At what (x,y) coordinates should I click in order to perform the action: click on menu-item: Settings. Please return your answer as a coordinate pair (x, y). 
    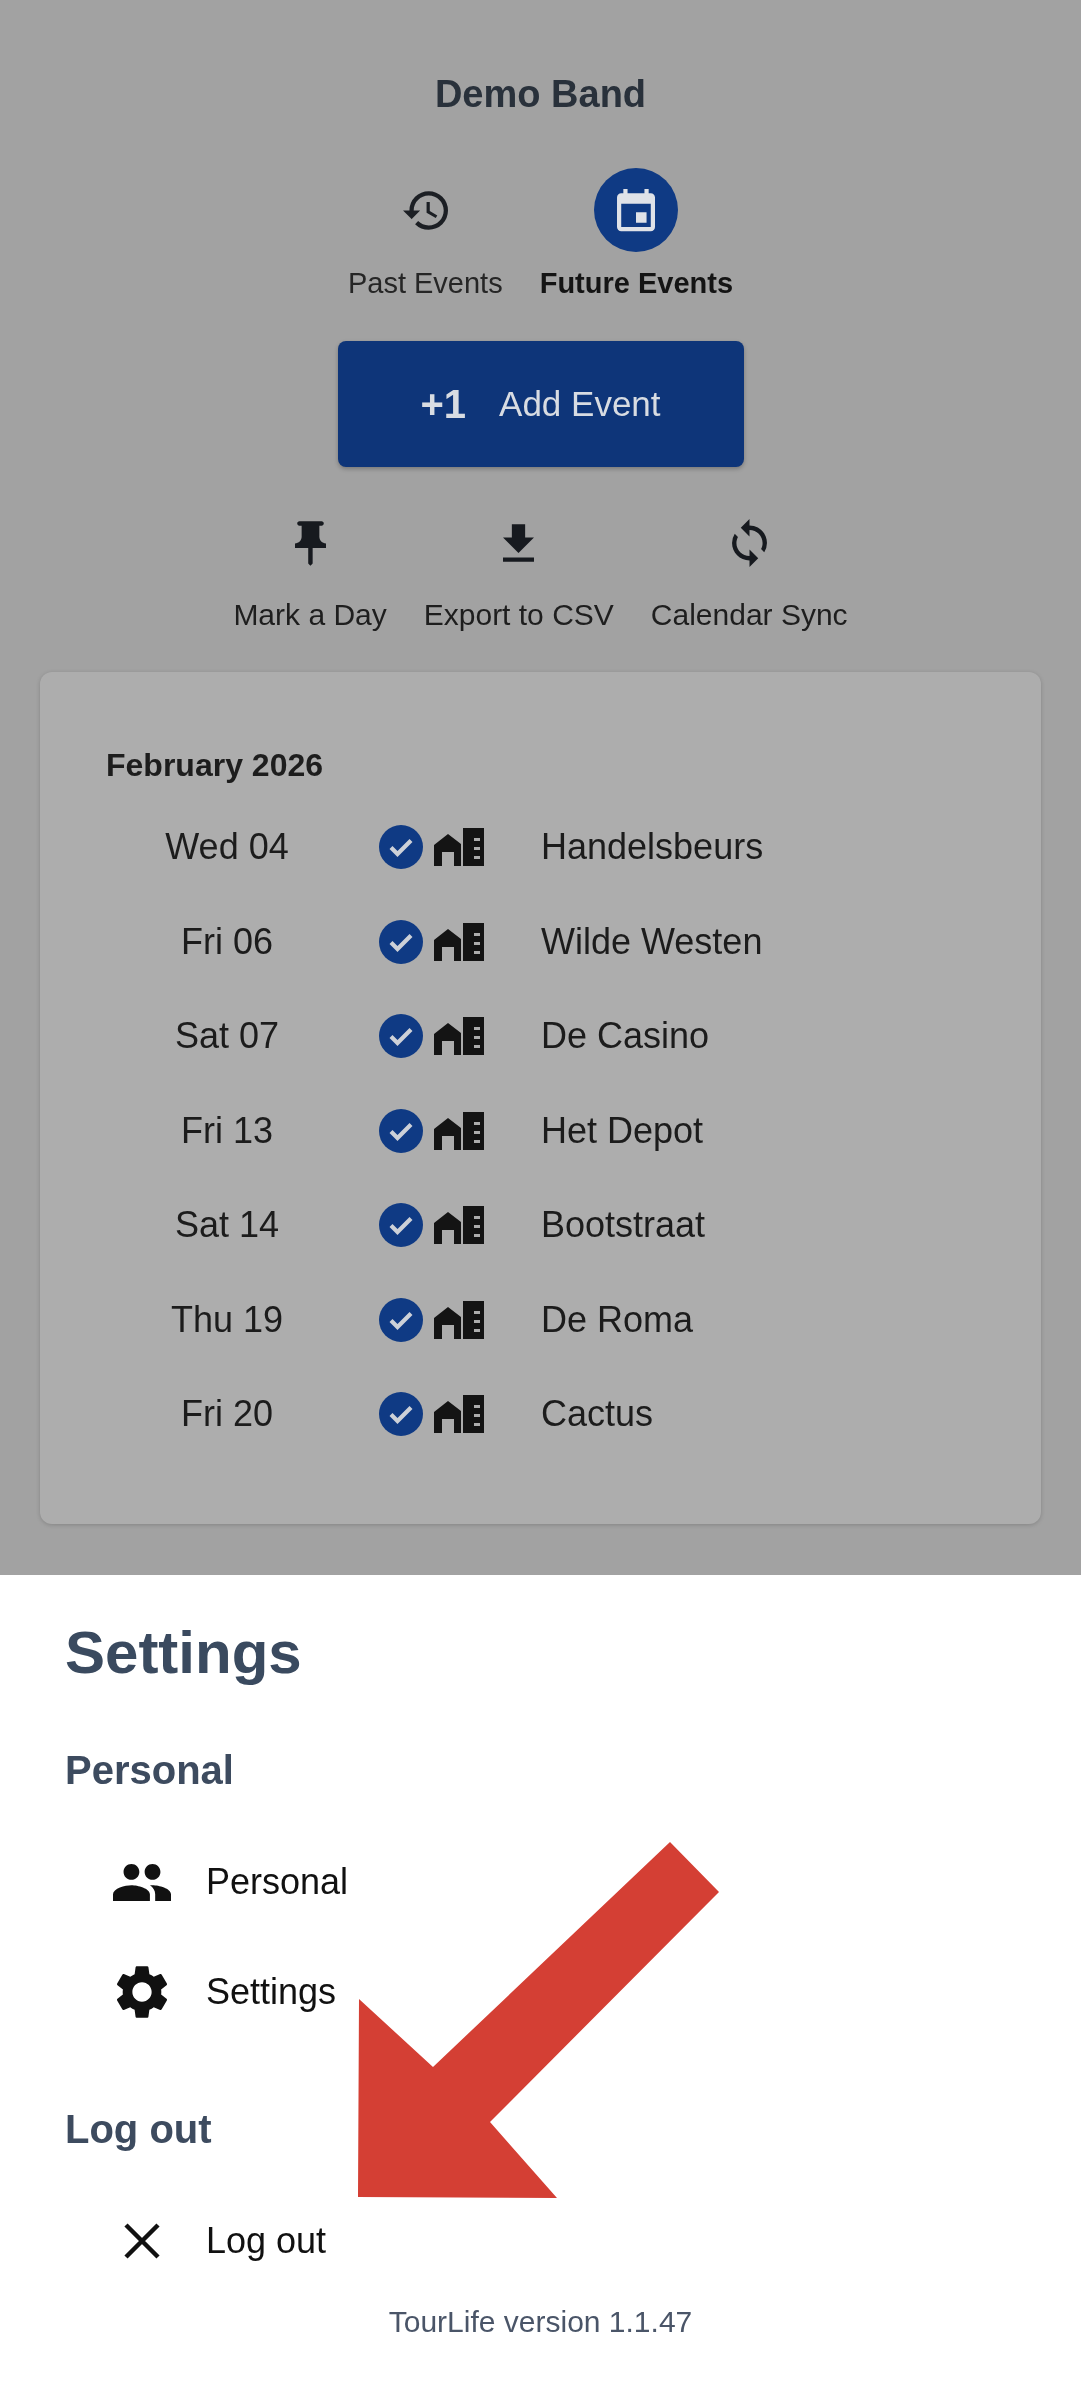
    Looking at the image, I should click on (225, 1992).